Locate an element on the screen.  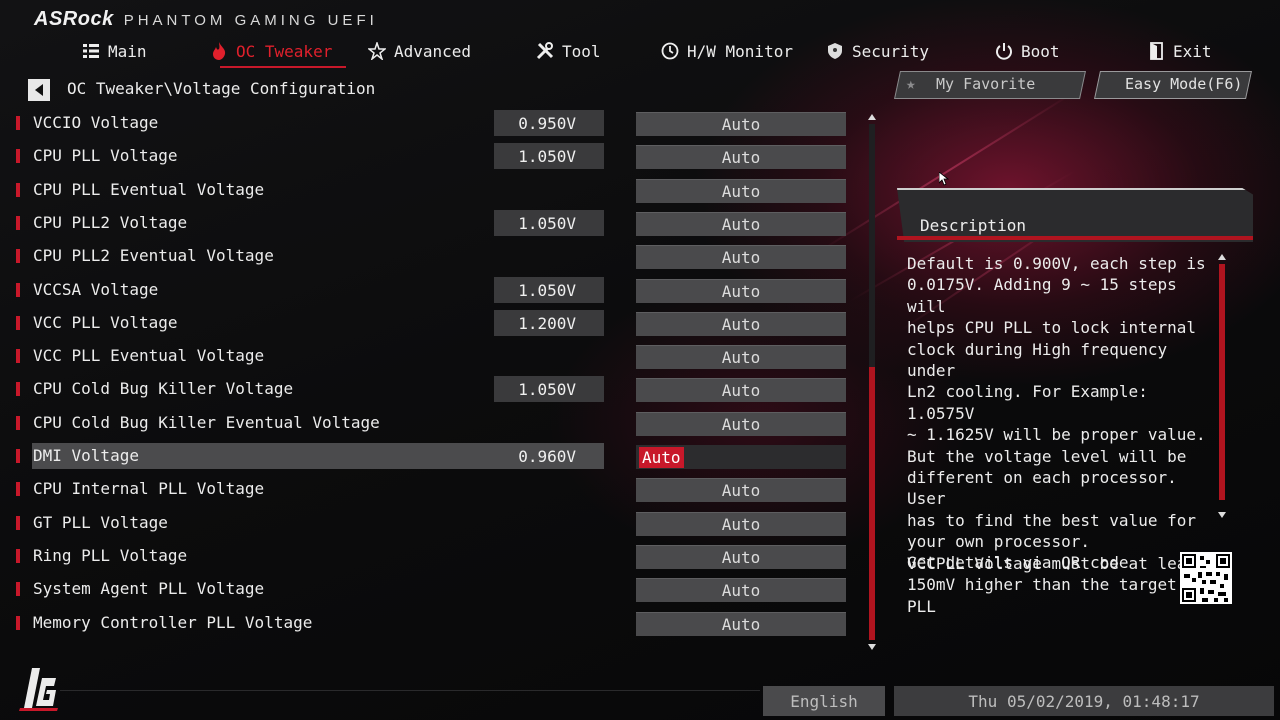
setting-label: VCC PLL Eventual Voltage is located at coordinates (149, 355).